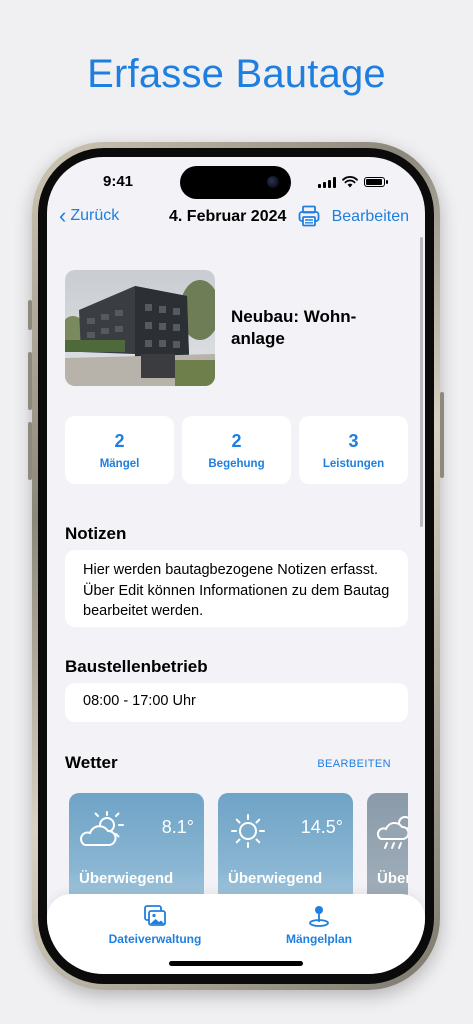  I want to click on stat-value: 3, so click(353, 441).